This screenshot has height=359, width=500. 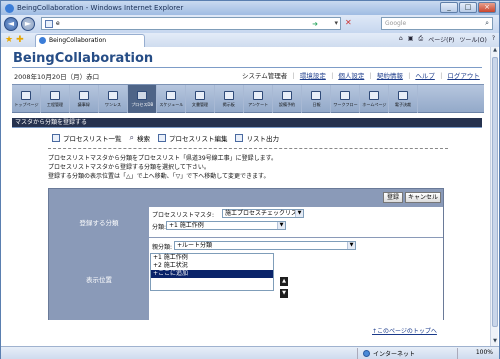 I want to click on maximize-button: □, so click(x=468, y=7).